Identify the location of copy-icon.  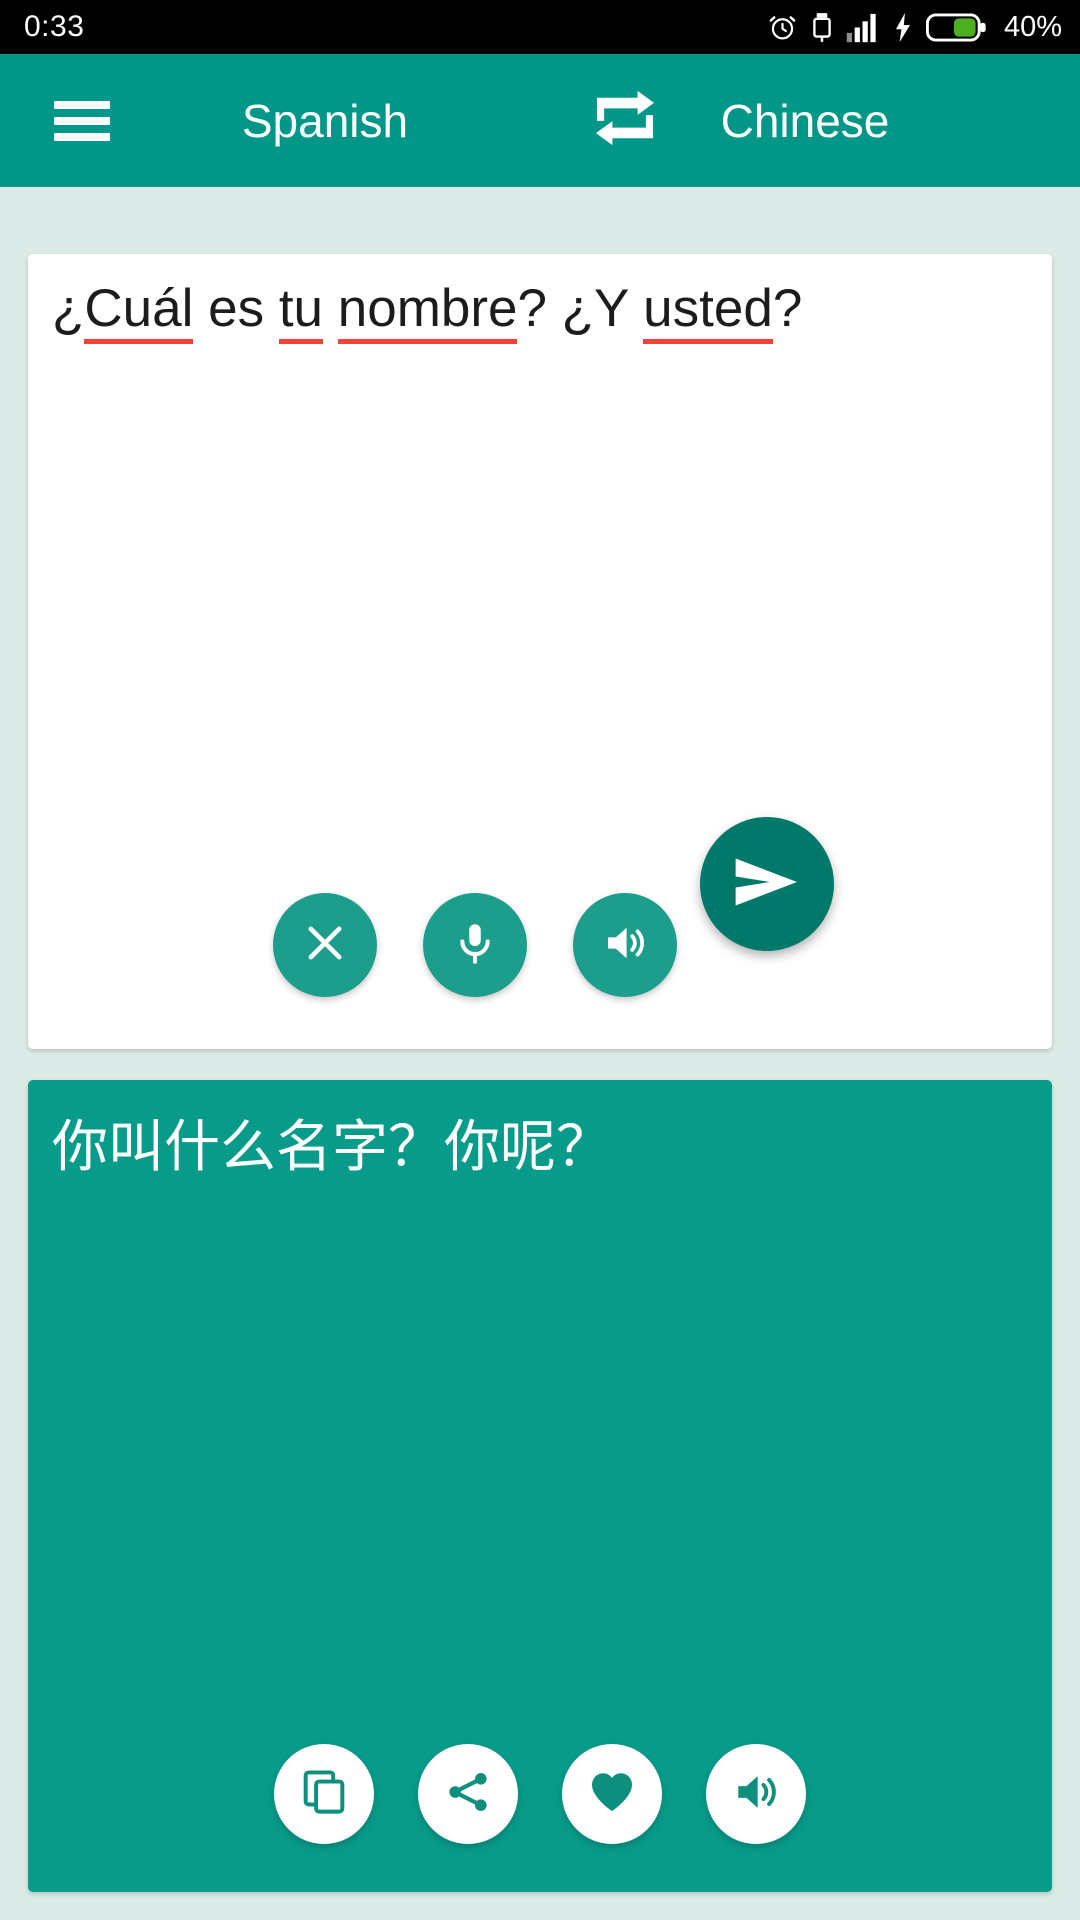
(324, 1794).